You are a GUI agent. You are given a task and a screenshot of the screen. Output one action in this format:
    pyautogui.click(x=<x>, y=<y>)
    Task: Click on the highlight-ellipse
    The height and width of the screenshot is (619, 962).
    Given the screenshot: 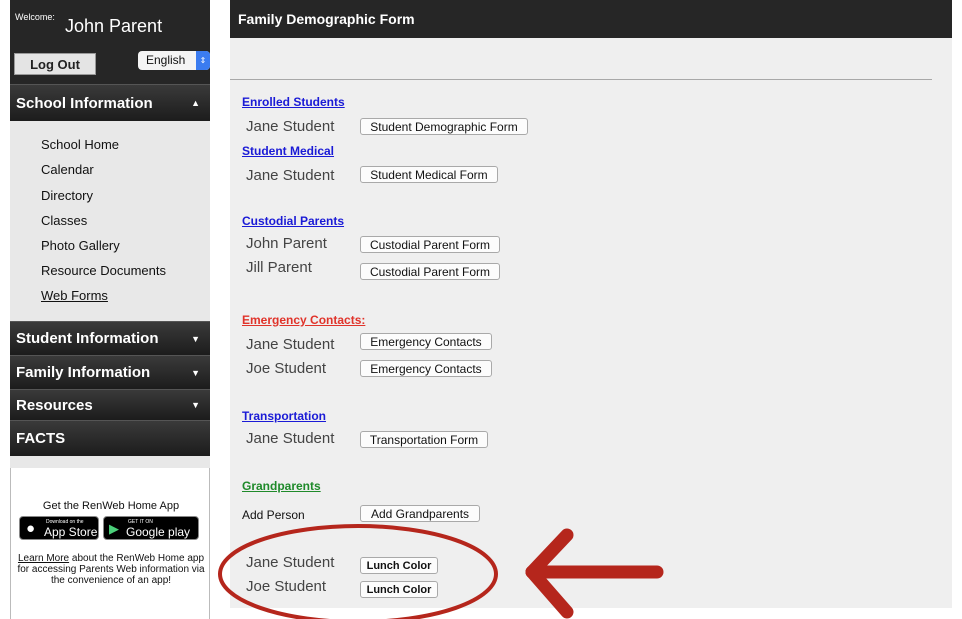 What is the action you would take?
    pyautogui.click(x=358, y=571)
    